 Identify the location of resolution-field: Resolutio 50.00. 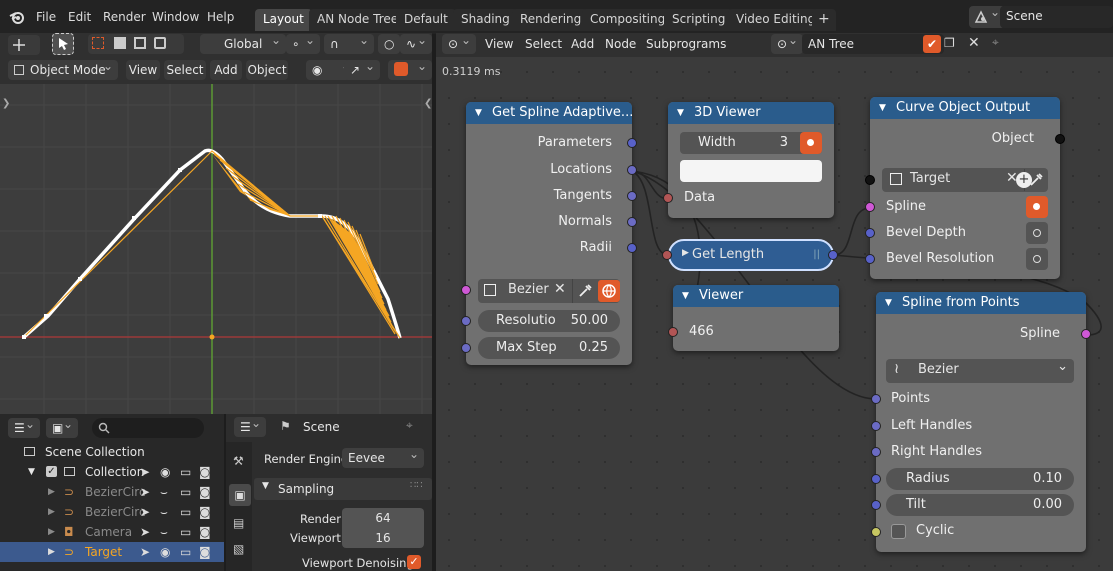
(549, 321).